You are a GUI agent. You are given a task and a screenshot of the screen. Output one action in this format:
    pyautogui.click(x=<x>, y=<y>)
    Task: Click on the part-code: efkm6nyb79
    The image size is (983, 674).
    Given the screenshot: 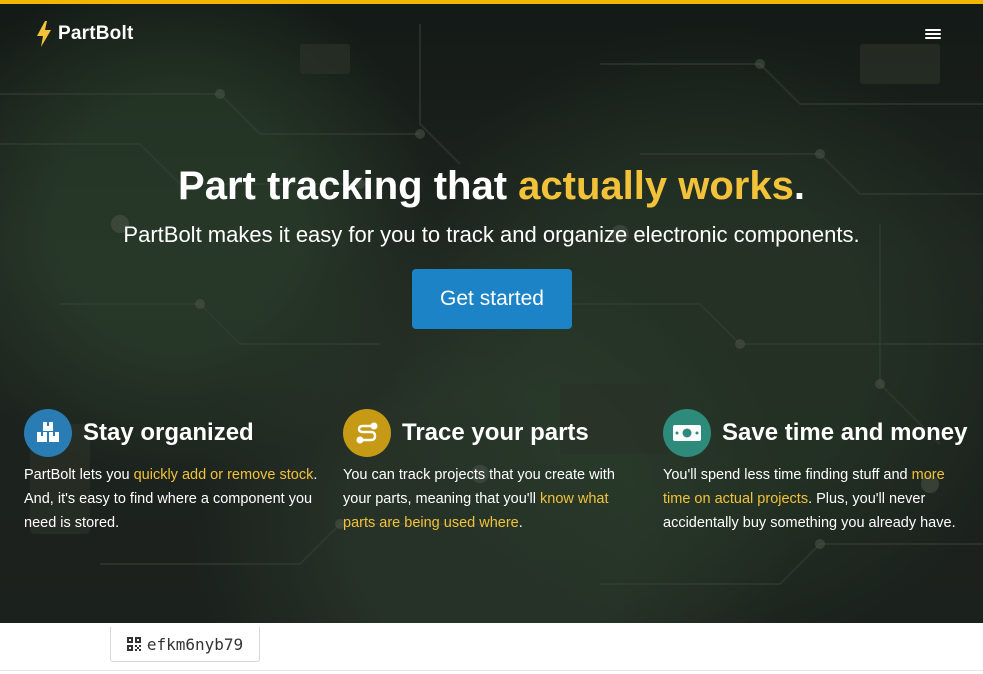 What is the action you would take?
    pyautogui.click(x=195, y=644)
    